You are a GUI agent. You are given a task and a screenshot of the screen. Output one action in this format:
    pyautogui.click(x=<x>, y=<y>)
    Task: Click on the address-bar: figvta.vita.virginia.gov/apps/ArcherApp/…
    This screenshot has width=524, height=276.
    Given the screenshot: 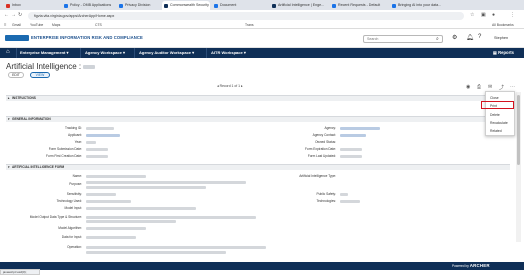 What is the action you would take?
    pyautogui.click(x=246, y=15)
    